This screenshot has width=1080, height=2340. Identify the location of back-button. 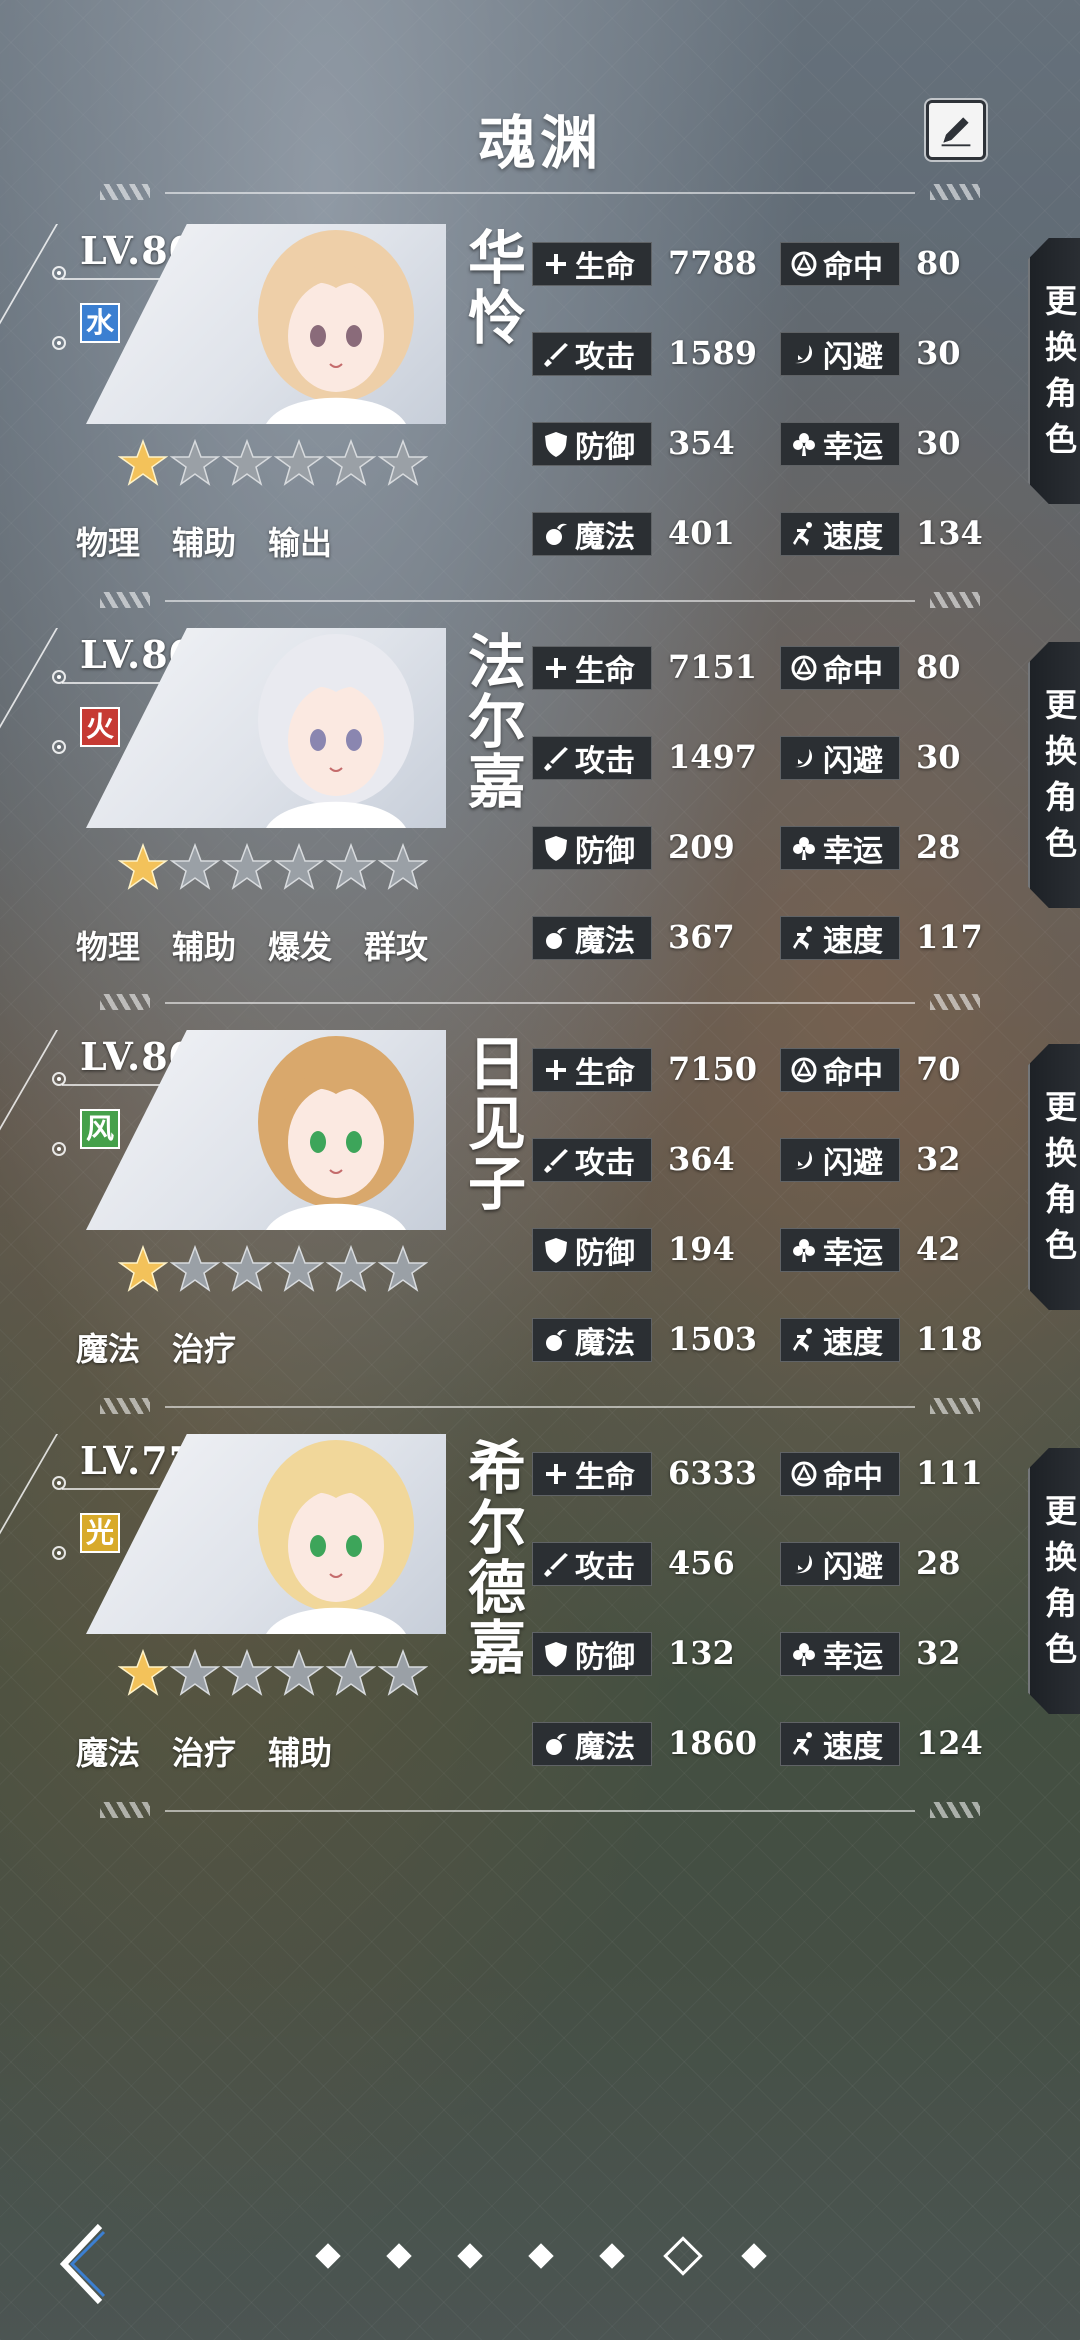
(81, 2264).